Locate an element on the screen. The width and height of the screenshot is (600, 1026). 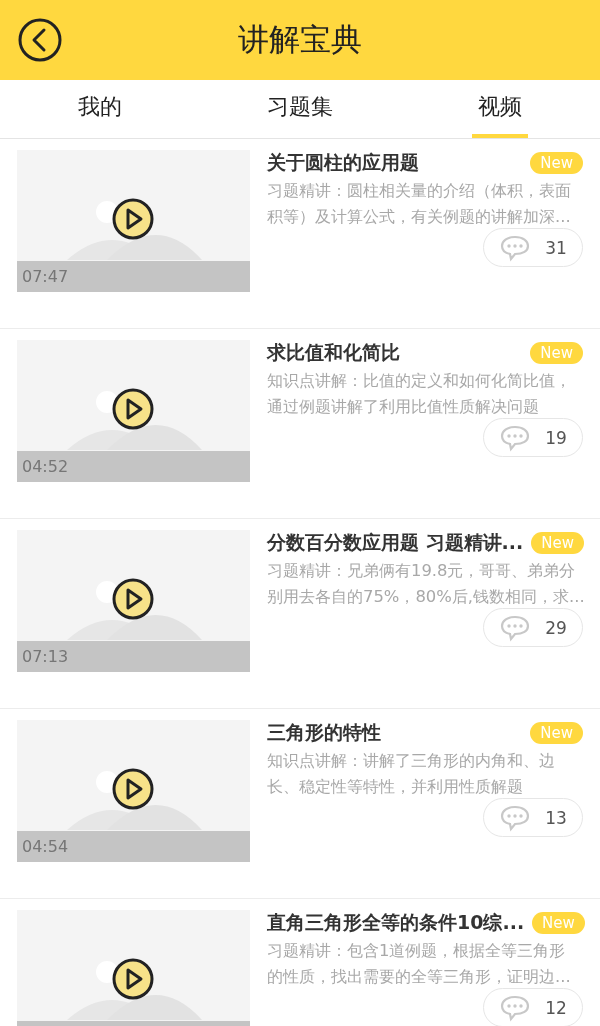
tab: 习题集 is located at coordinates (300, 109).